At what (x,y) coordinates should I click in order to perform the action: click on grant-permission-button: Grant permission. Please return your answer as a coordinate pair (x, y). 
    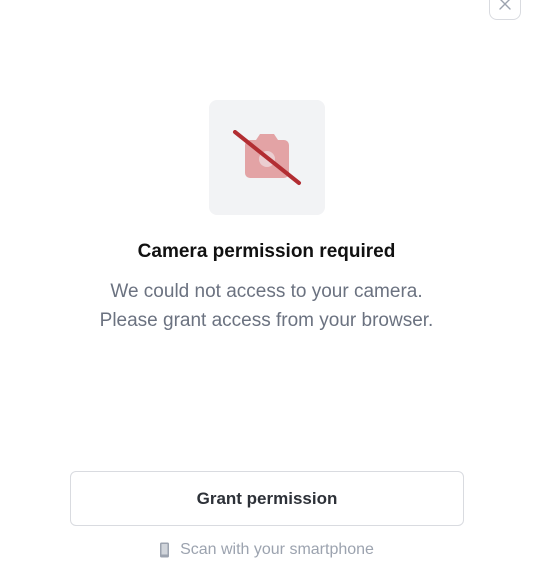
    Looking at the image, I should click on (267, 498).